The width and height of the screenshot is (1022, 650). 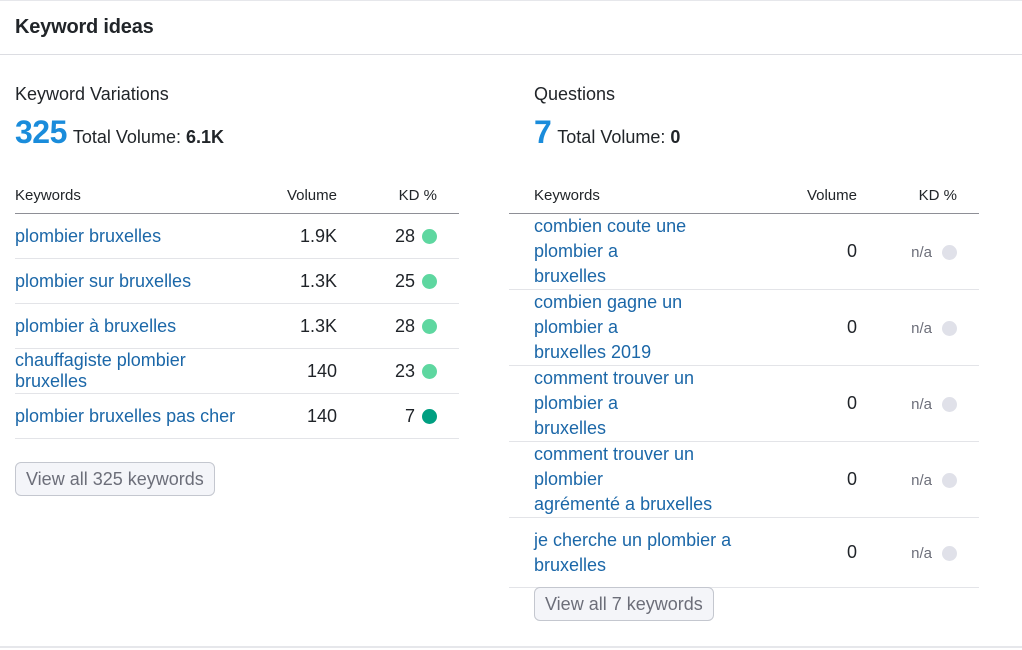 I want to click on kd-cell: 25, so click(x=398, y=281).